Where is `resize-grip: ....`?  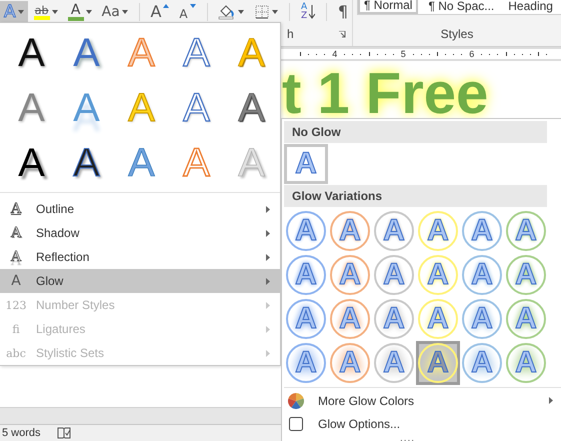
resize-grip: .... is located at coordinates (408, 438).